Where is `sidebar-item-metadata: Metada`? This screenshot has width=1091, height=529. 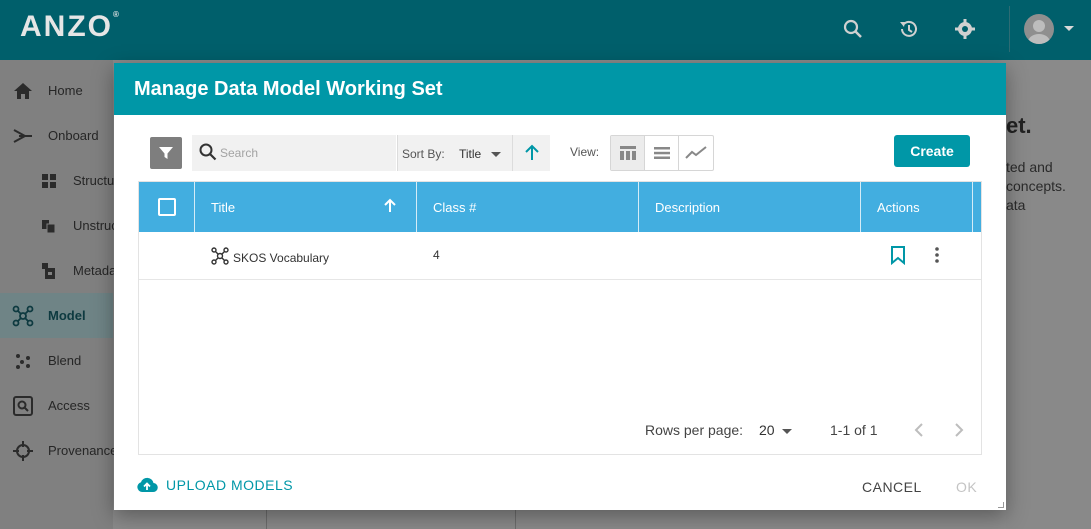
sidebar-item-metadata: Metada is located at coordinates (58, 270).